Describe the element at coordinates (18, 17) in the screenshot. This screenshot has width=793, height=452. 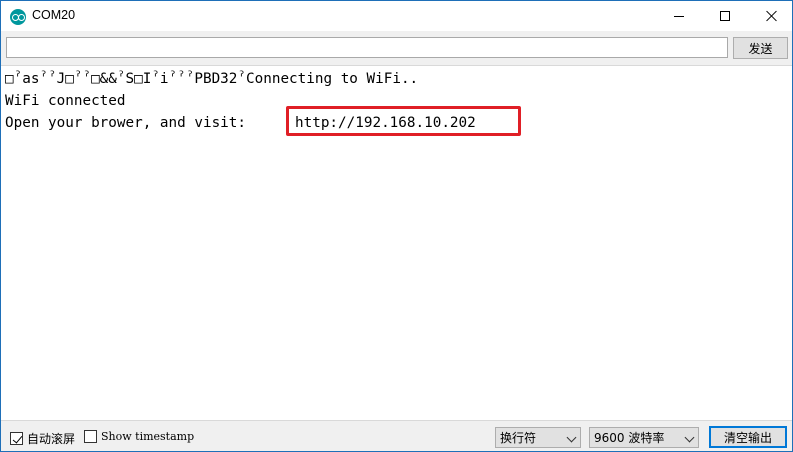
I see `arduino-icon` at that location.